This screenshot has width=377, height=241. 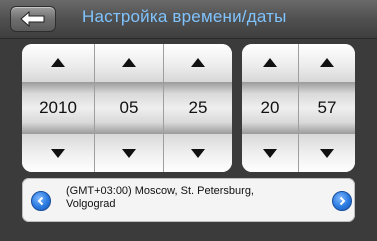 I want to click on hour-down-button, so click(x=270, y=153).